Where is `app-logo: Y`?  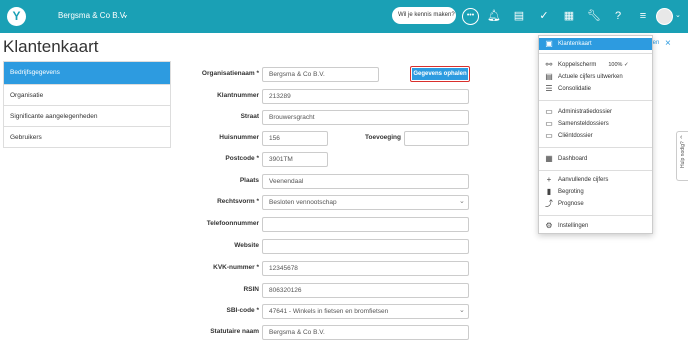
app-logo: Y is located at coordinates (16, 16).